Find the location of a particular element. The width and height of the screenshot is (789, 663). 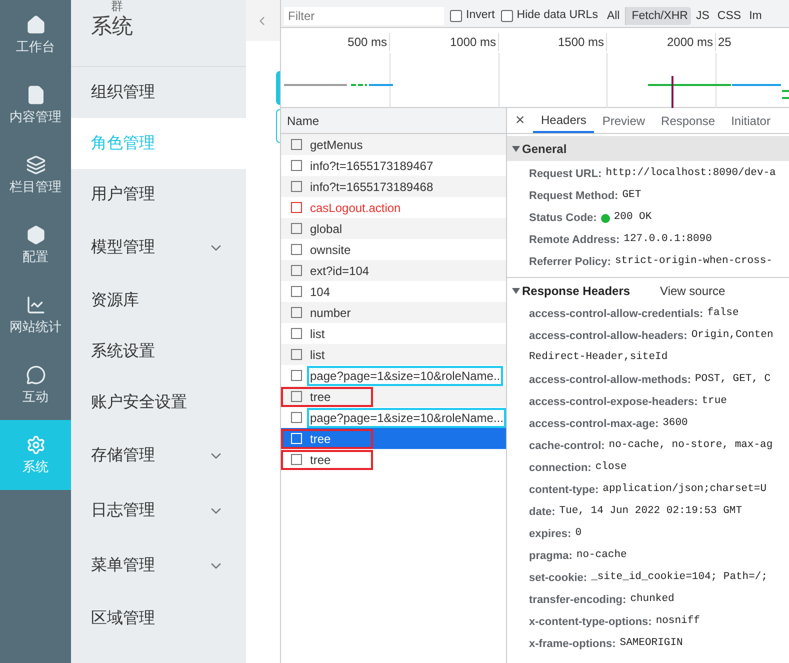

timeline-tick: 2000 ms is located at coordinates (661, 42).